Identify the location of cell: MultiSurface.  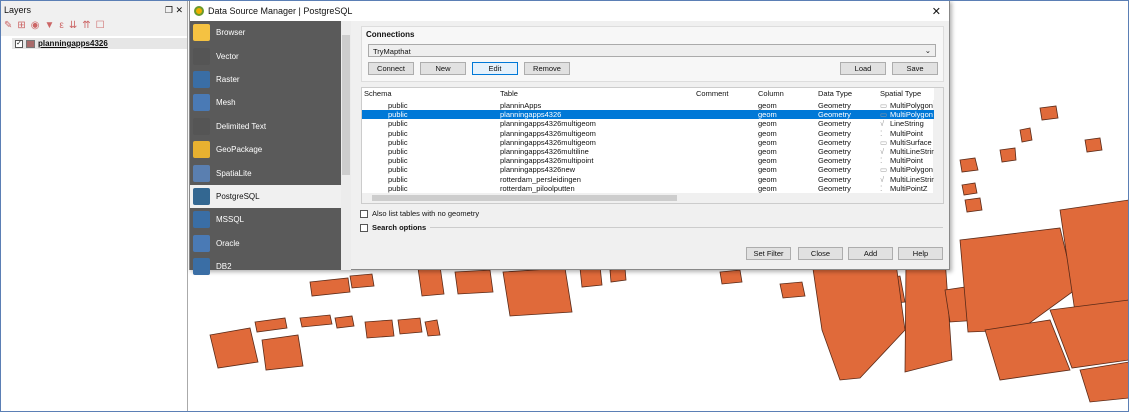
(911, 142).